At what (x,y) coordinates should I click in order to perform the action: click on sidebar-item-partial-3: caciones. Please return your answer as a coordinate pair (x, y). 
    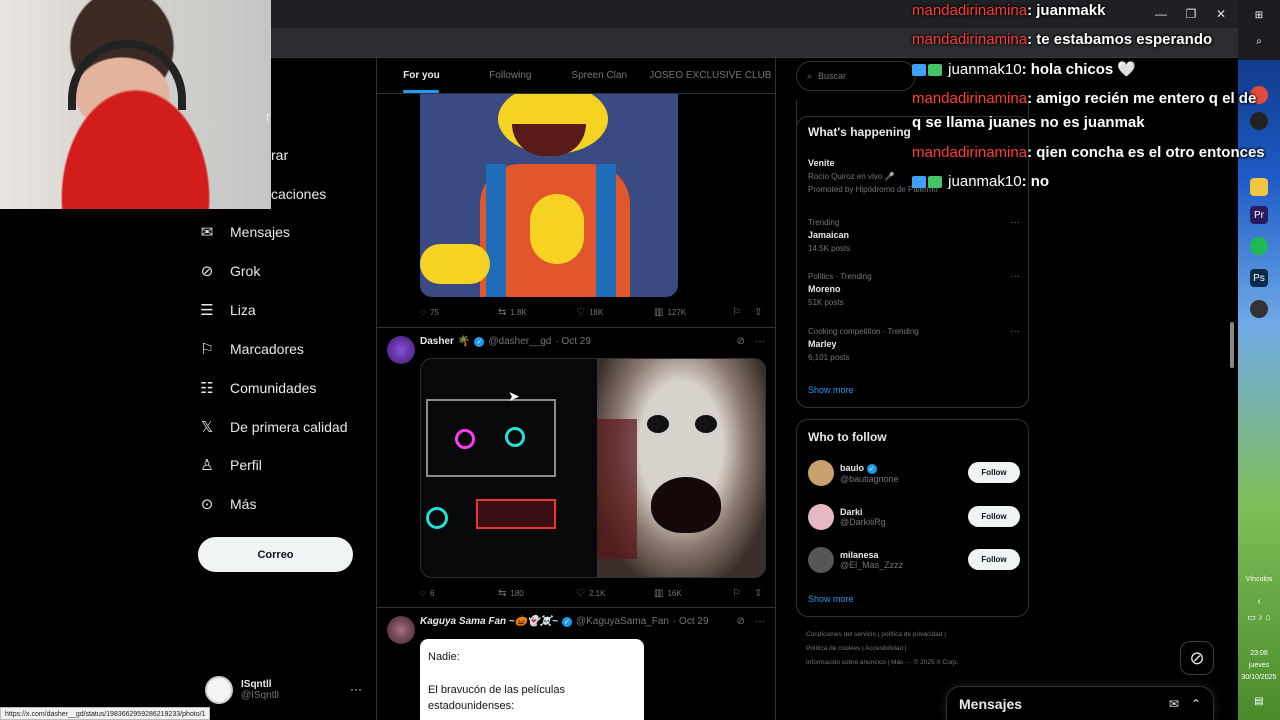
    Looking at the image, I should click on (298, 194).